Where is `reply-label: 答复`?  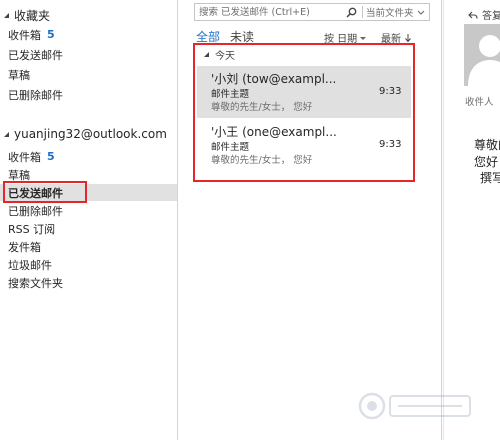 reply-label: 答复 is located at coordinates (491, 16).